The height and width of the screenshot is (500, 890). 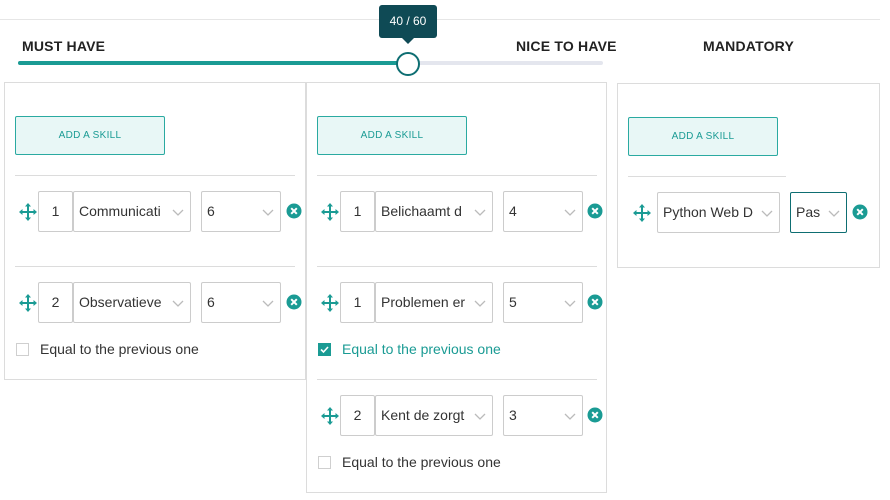 What do you see at coordinates (543, 302) in the screenshot?
I see `skill-level-select: 5` at bounding box center [543, 302].